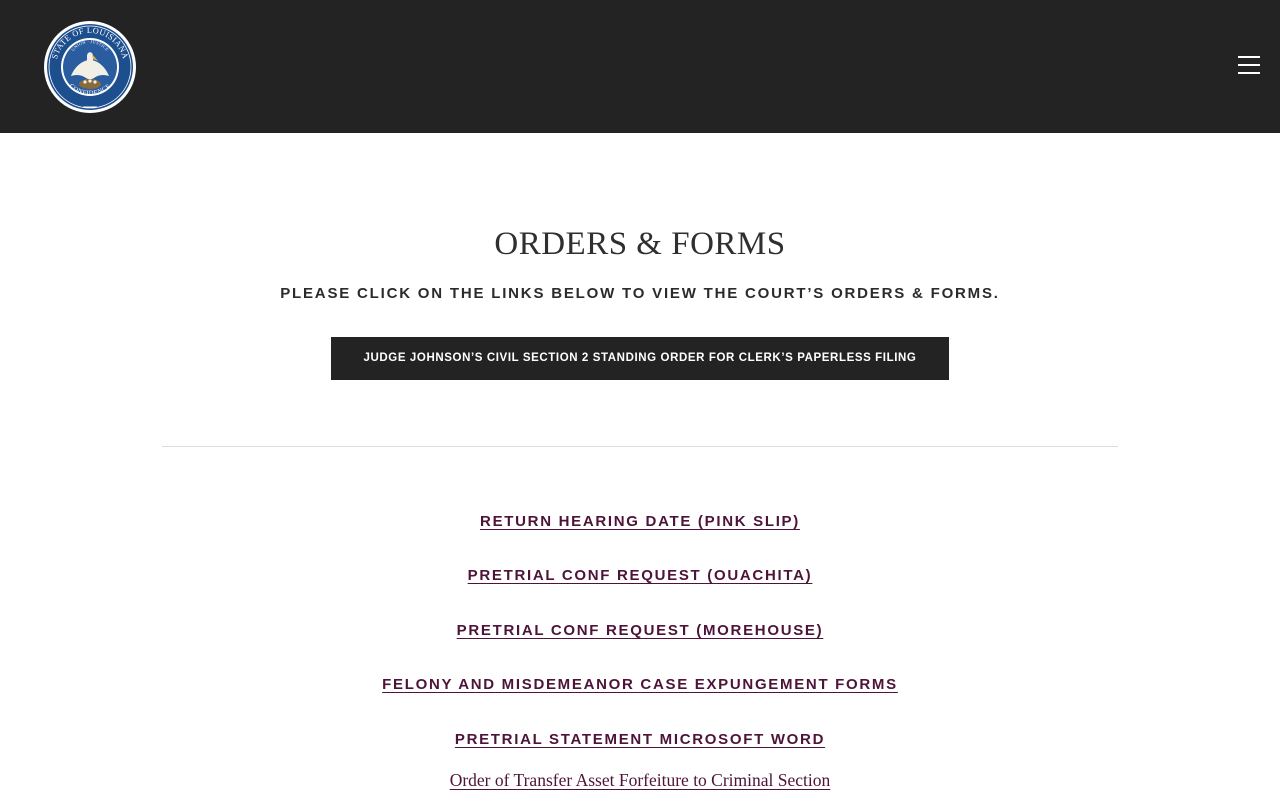 The width and height of the screenshot is (1280, 800). Describe the element at coordinates (640, 521) in the screenshot. I see `link-return-hearing-date: RETURN HEARING DATE (PINK SLIP)` at that location.